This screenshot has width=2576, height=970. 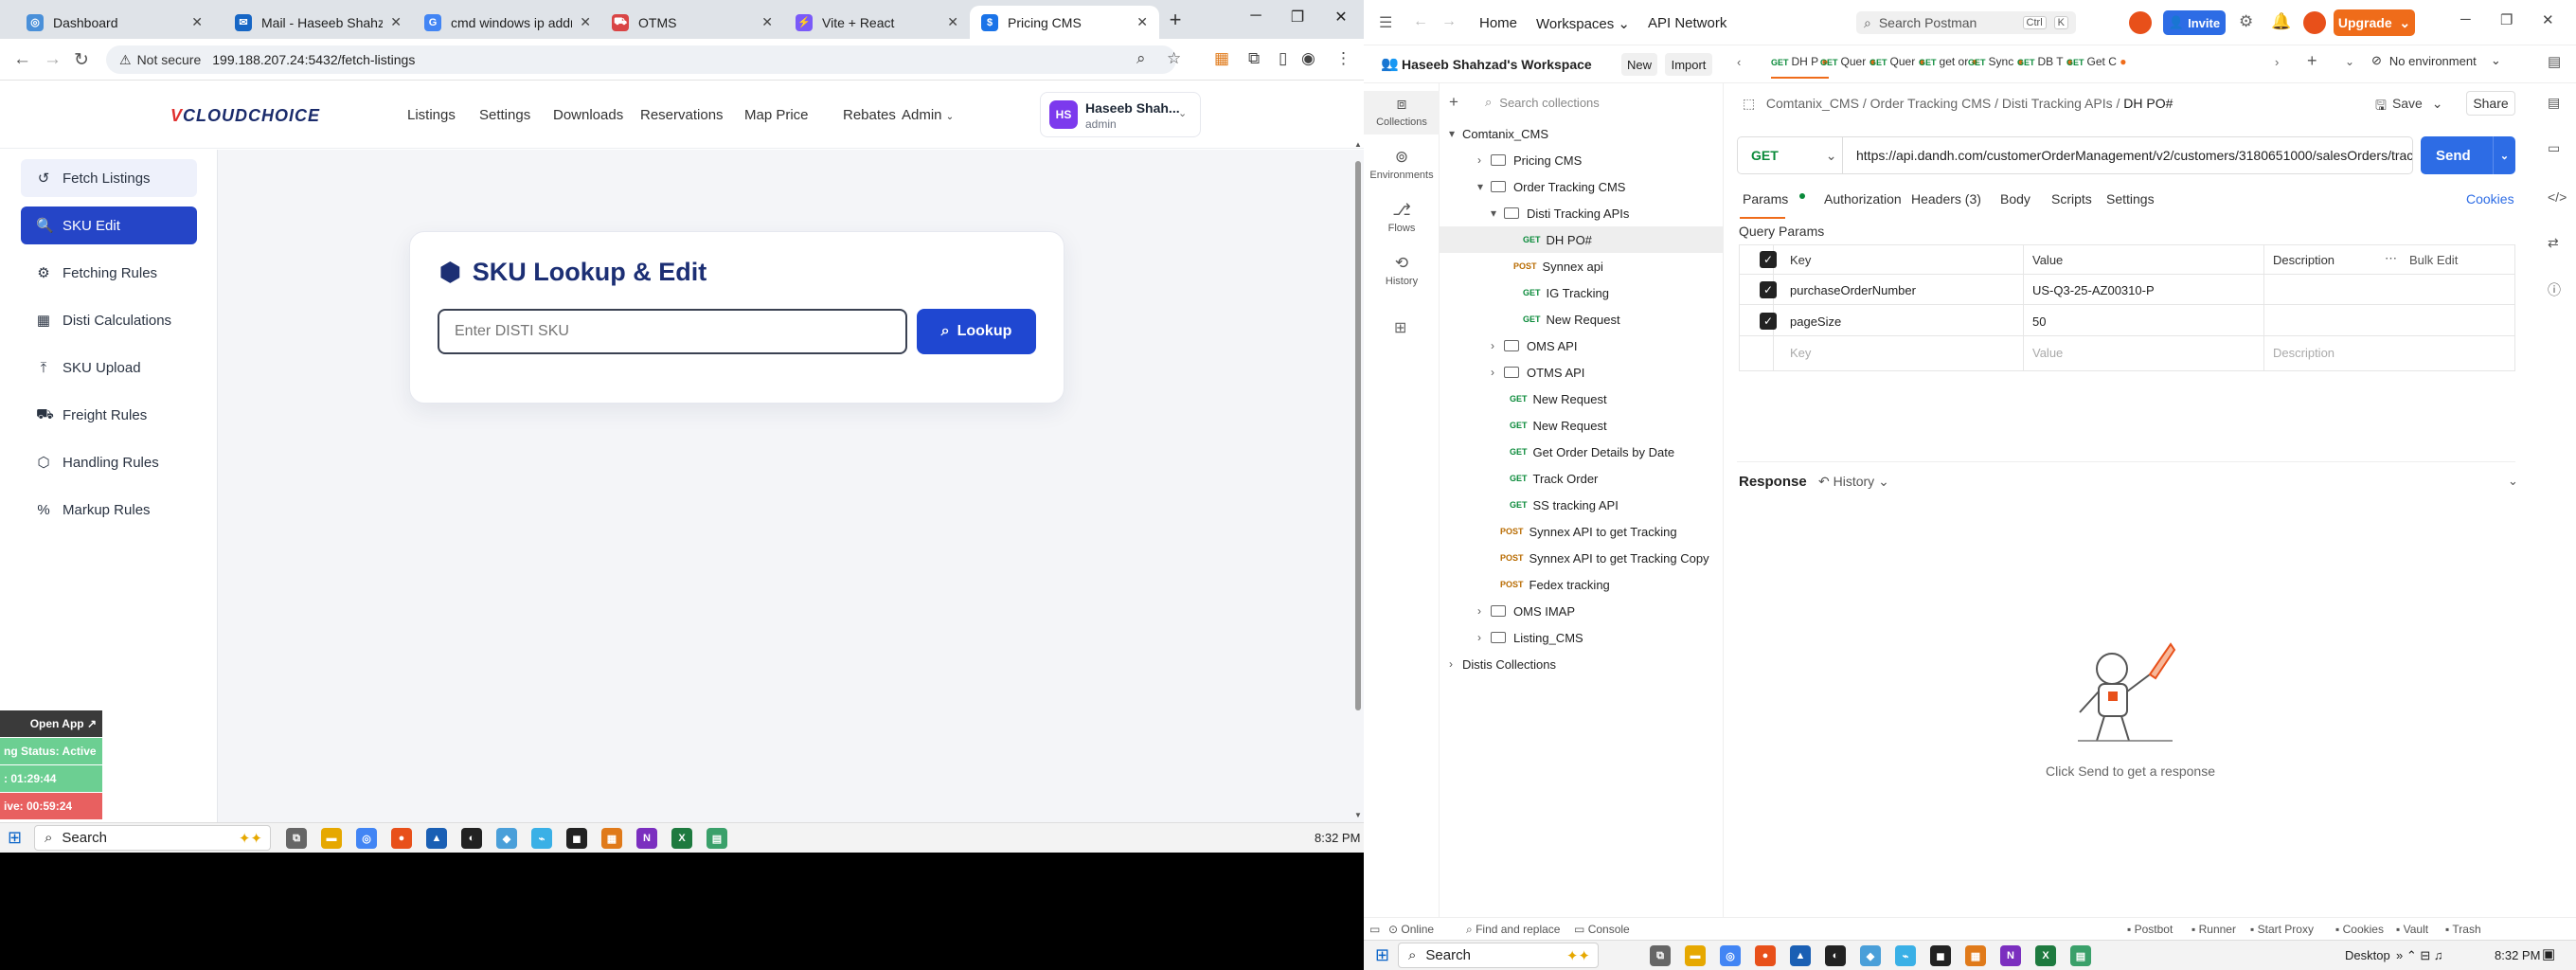 What do you see at coordinates (1582, 664) in the screenshot?
I see `tree-item: › Distis Collections` at bounding box center [1582, 664].